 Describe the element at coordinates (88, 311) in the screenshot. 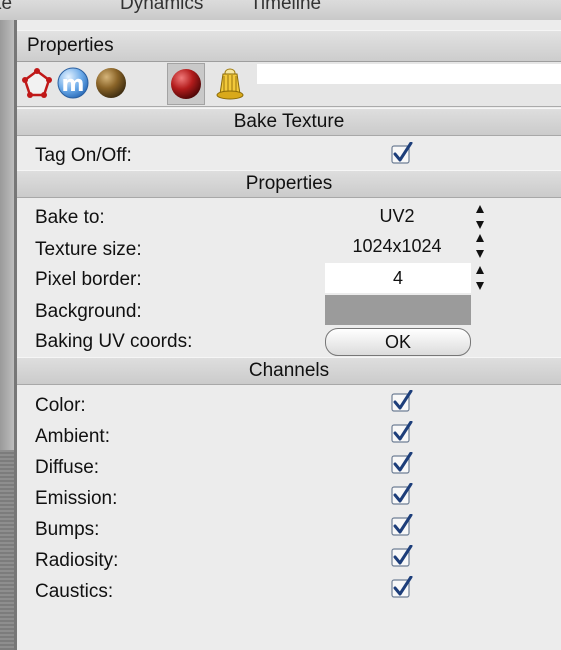

I see `background-label: Background:` at that location.